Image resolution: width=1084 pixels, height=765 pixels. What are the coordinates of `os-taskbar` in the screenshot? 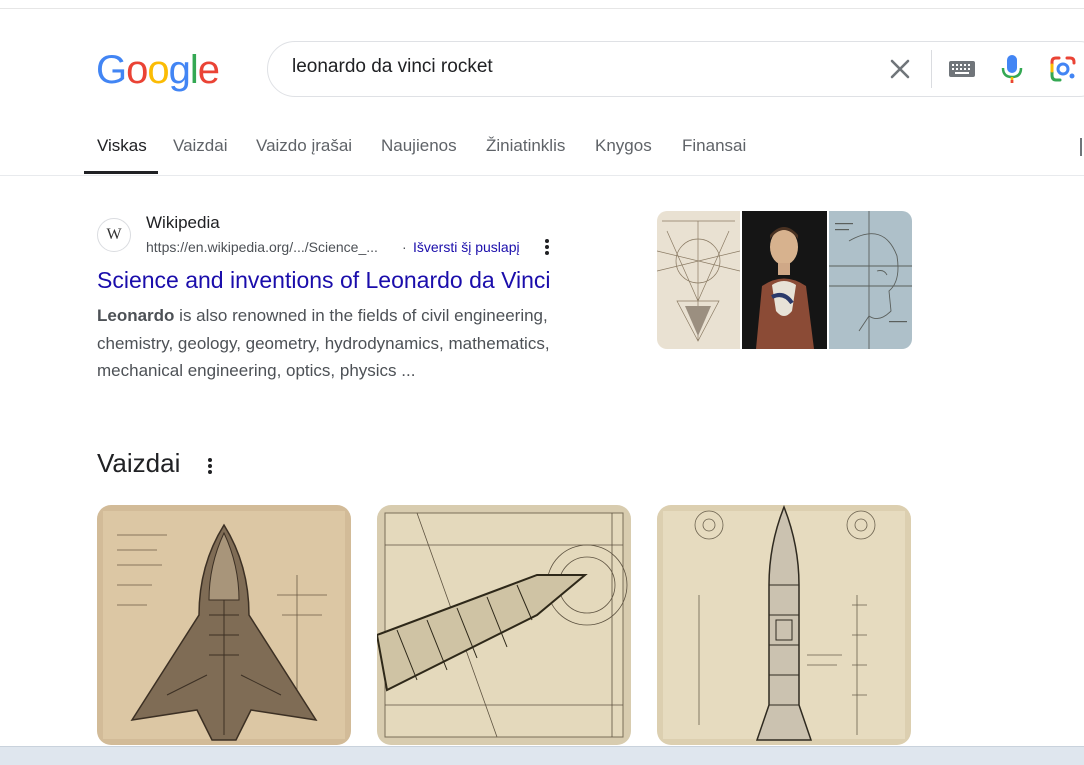 It's located at (542, 755).